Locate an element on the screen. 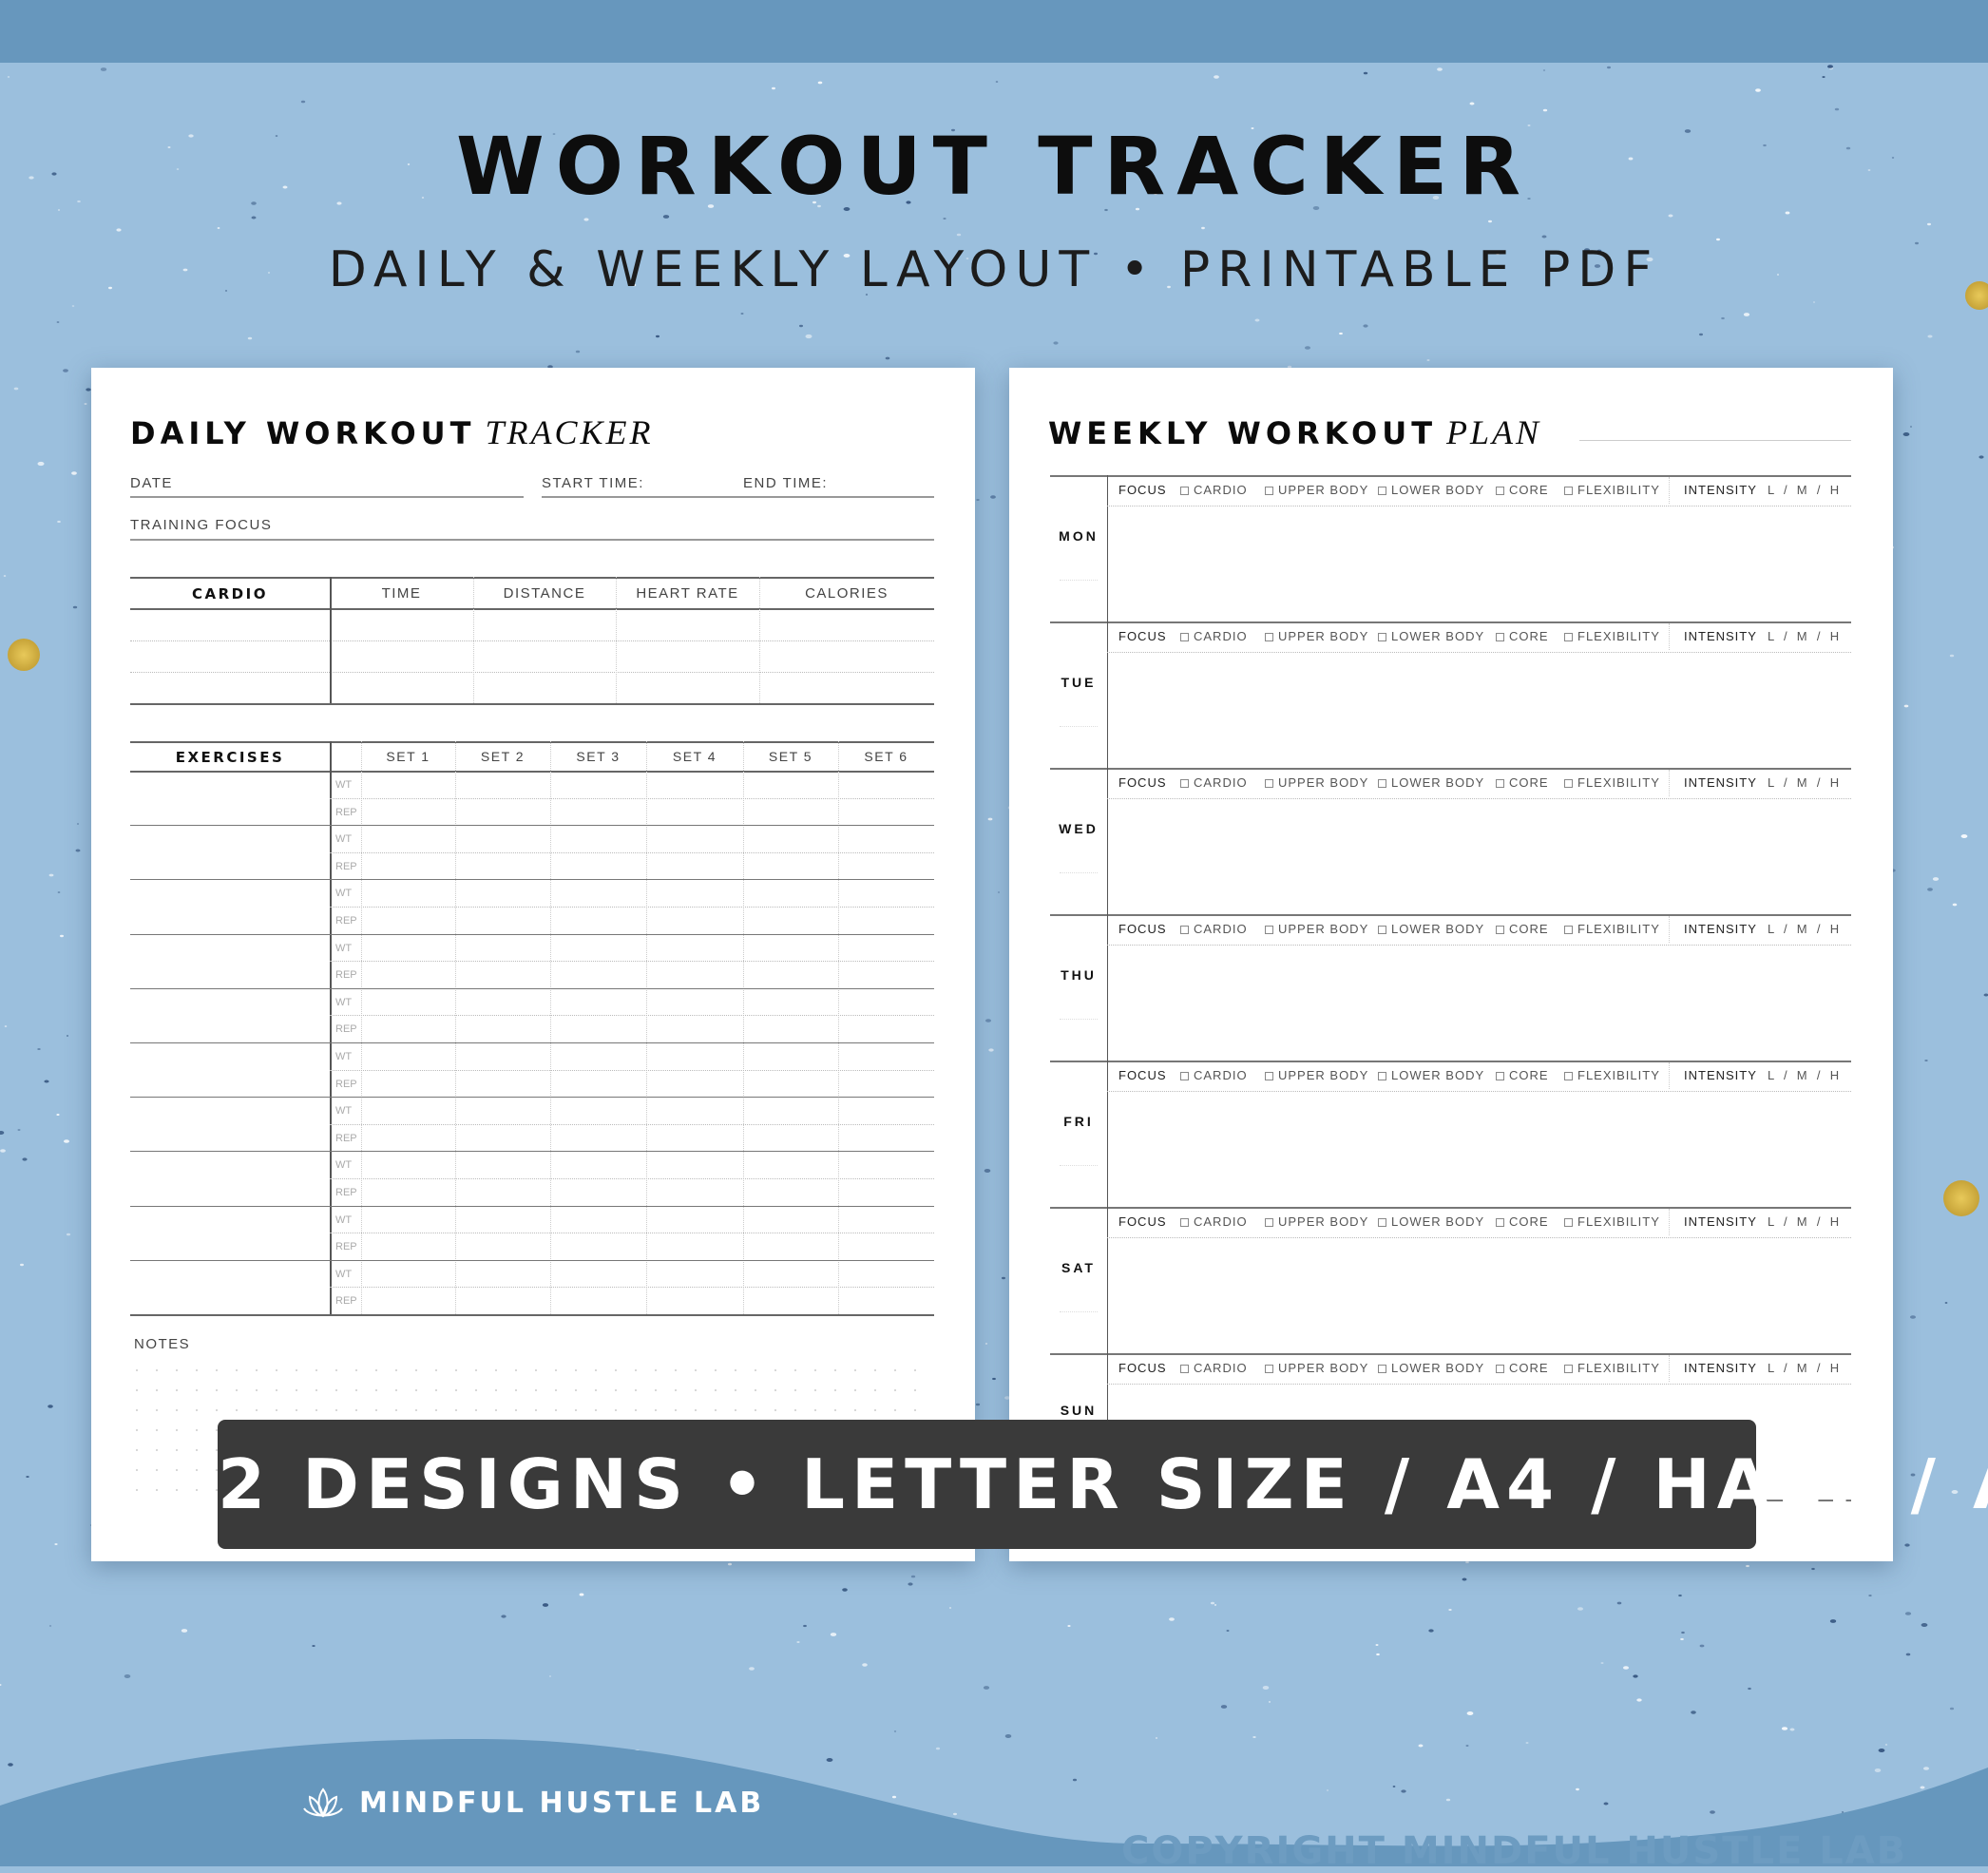  week-field is located at coordinates (1715, 440).